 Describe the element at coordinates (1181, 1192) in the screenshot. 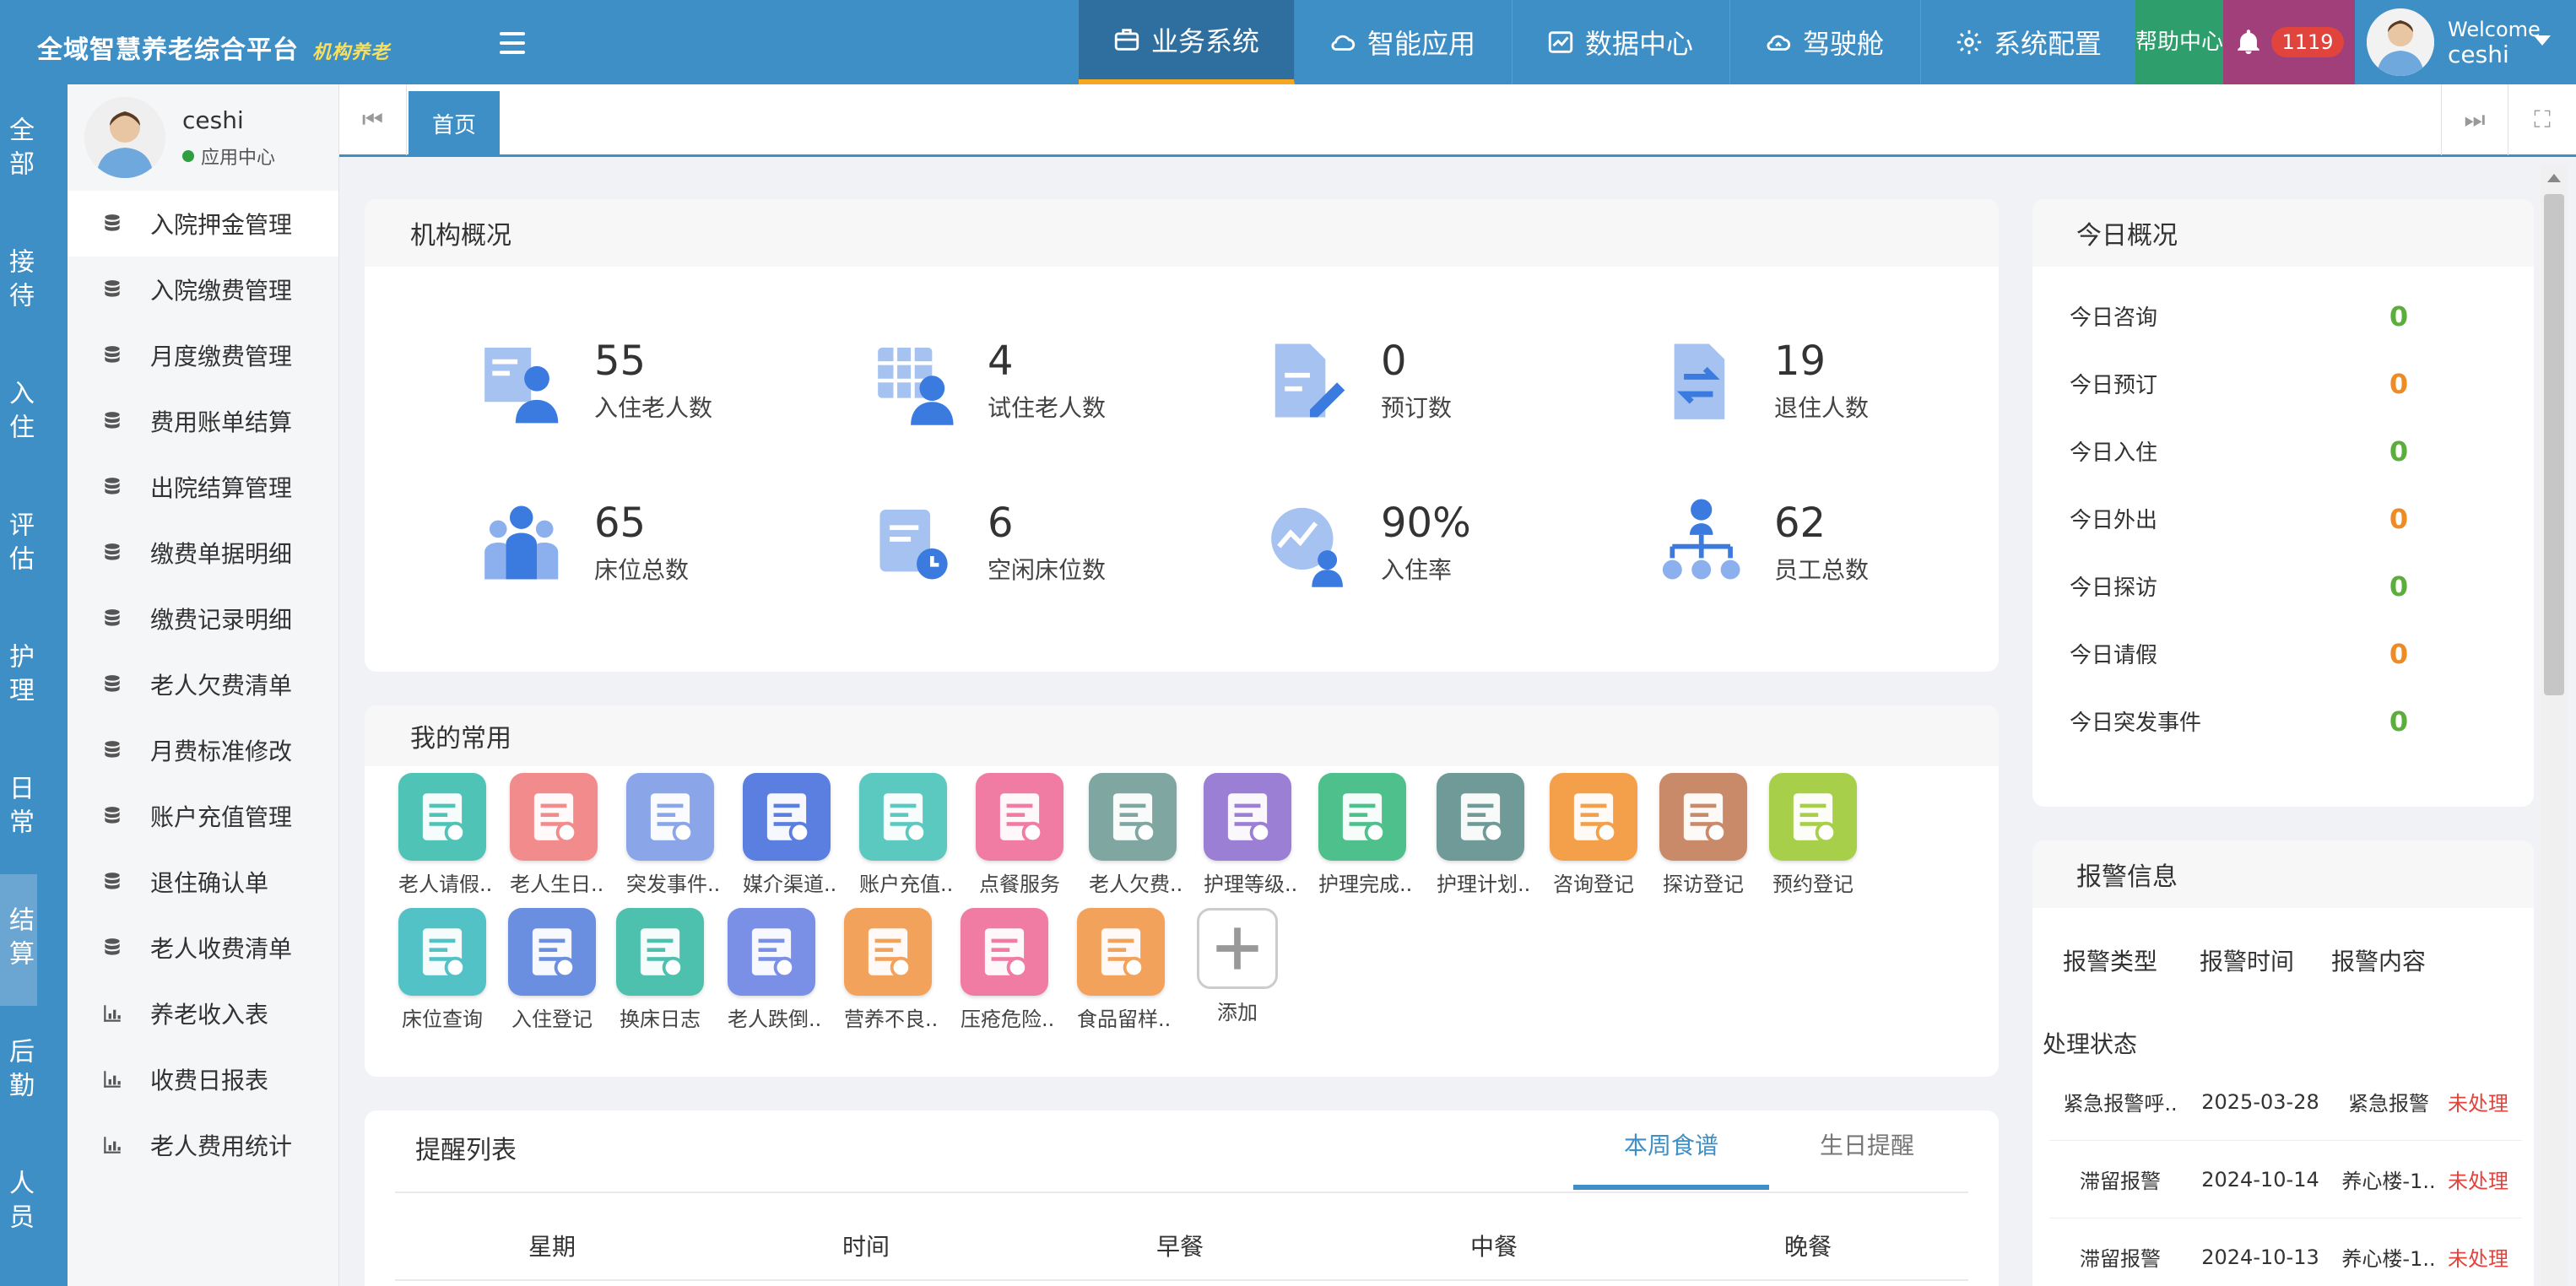

I see `reminders-divider` at that location.